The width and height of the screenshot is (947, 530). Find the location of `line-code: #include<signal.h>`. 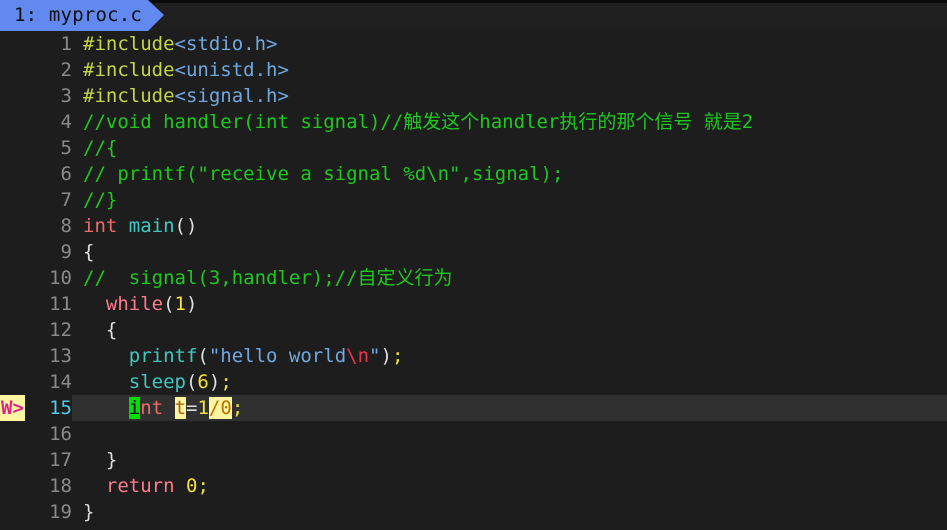

line-code: #include<signal.h> is located at coordinates (509, 96).